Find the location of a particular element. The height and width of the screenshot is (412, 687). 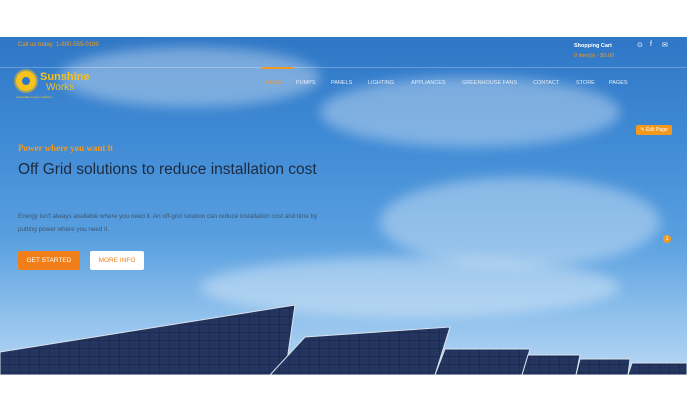

cart-title: Shopping Cart is located at coordinates (593, 46).